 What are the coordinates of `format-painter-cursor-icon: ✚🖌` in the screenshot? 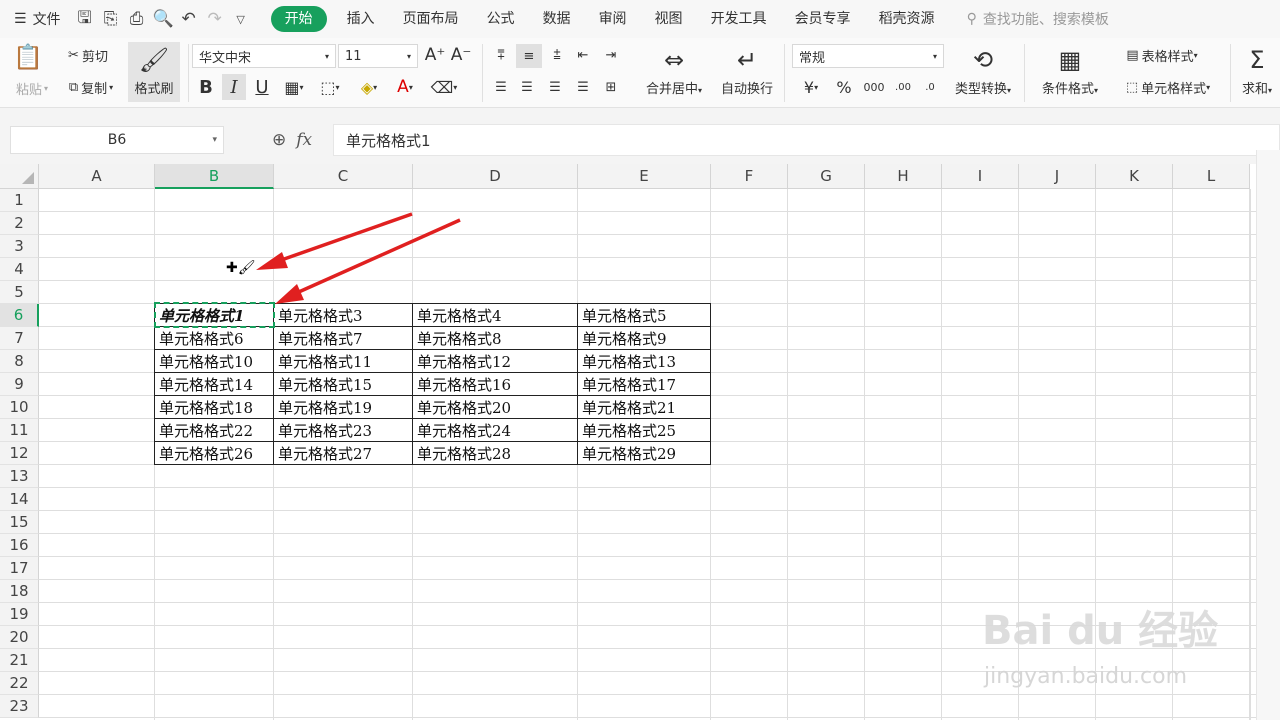 It's located at (241, 268).